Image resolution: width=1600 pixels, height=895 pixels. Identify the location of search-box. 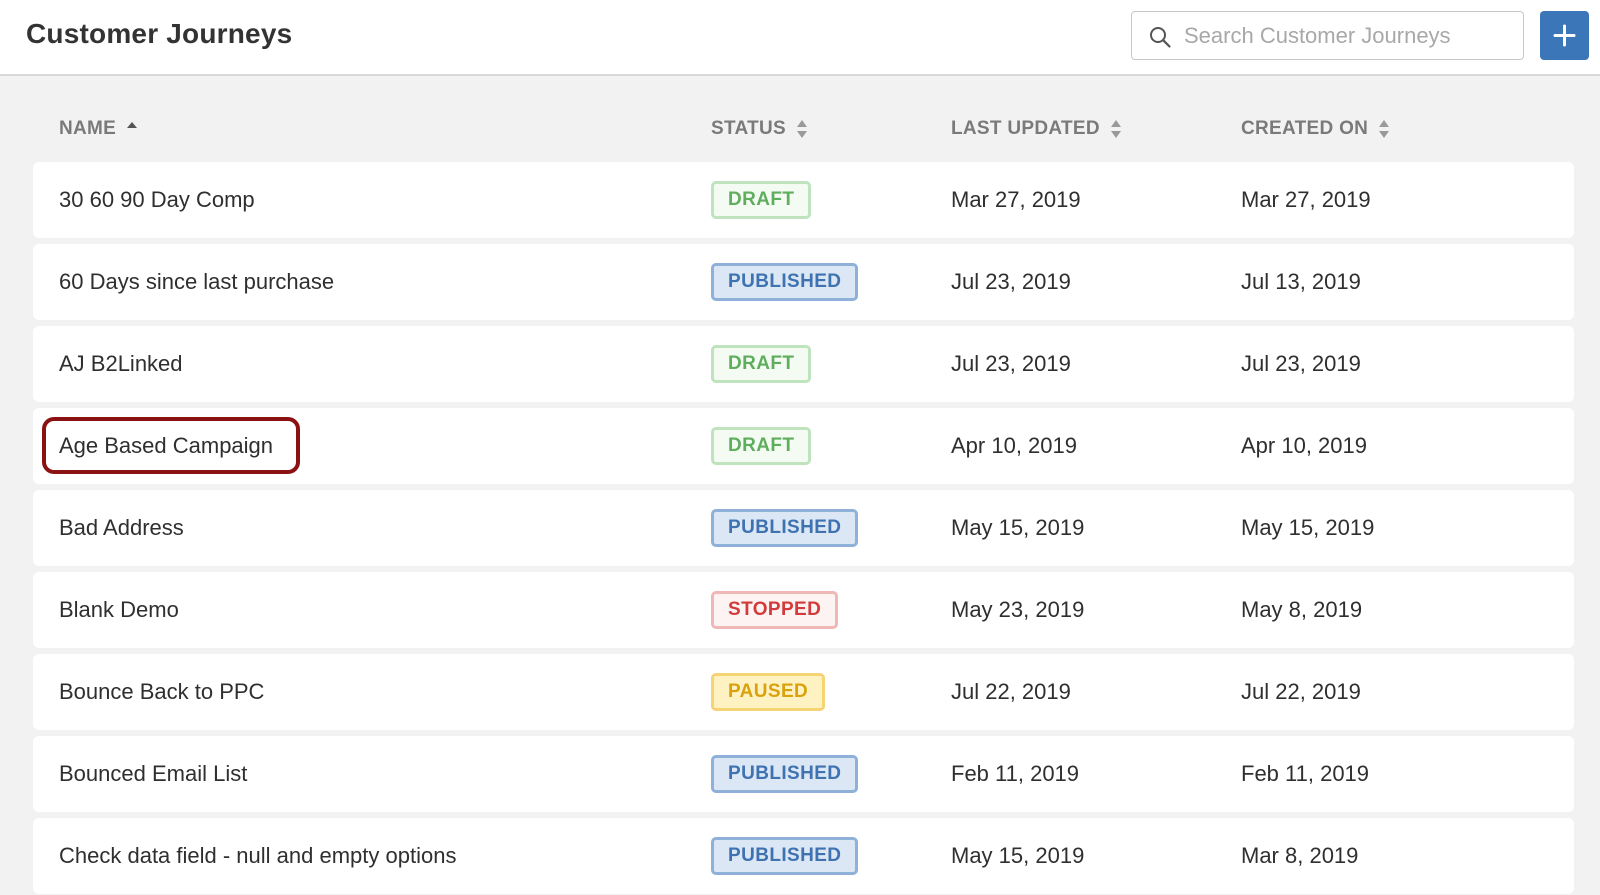
(1327, 35).